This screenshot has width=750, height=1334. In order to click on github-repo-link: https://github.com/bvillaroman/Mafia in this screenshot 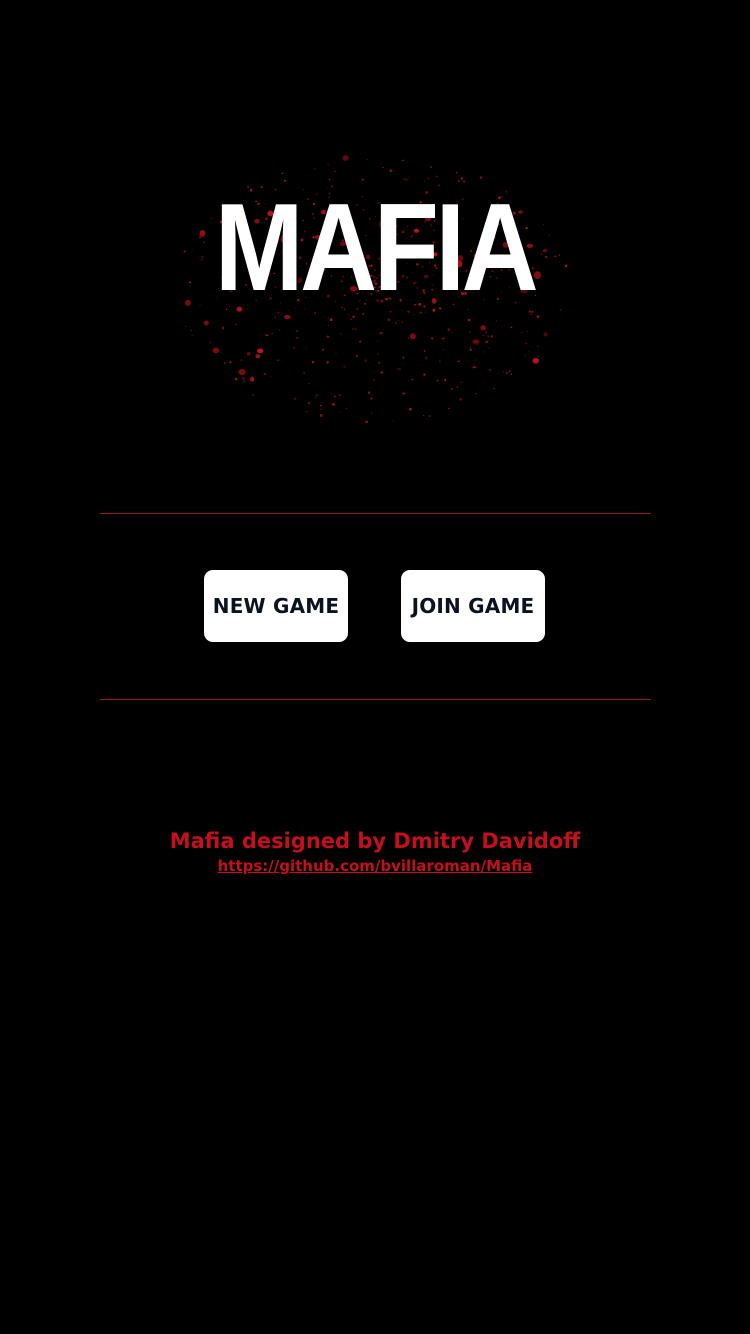, I will do `click(375, 866)`.